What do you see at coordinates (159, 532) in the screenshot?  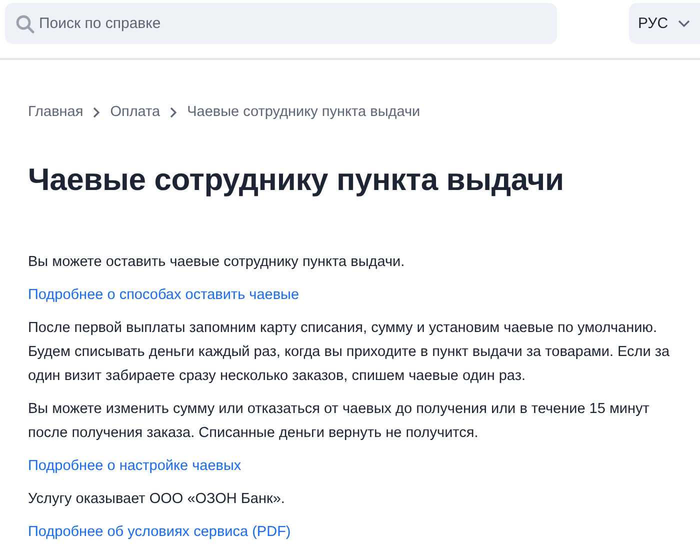 I see `link: Подробнее об условиях сервиса (PDF)` at bounding box center [159, 532].